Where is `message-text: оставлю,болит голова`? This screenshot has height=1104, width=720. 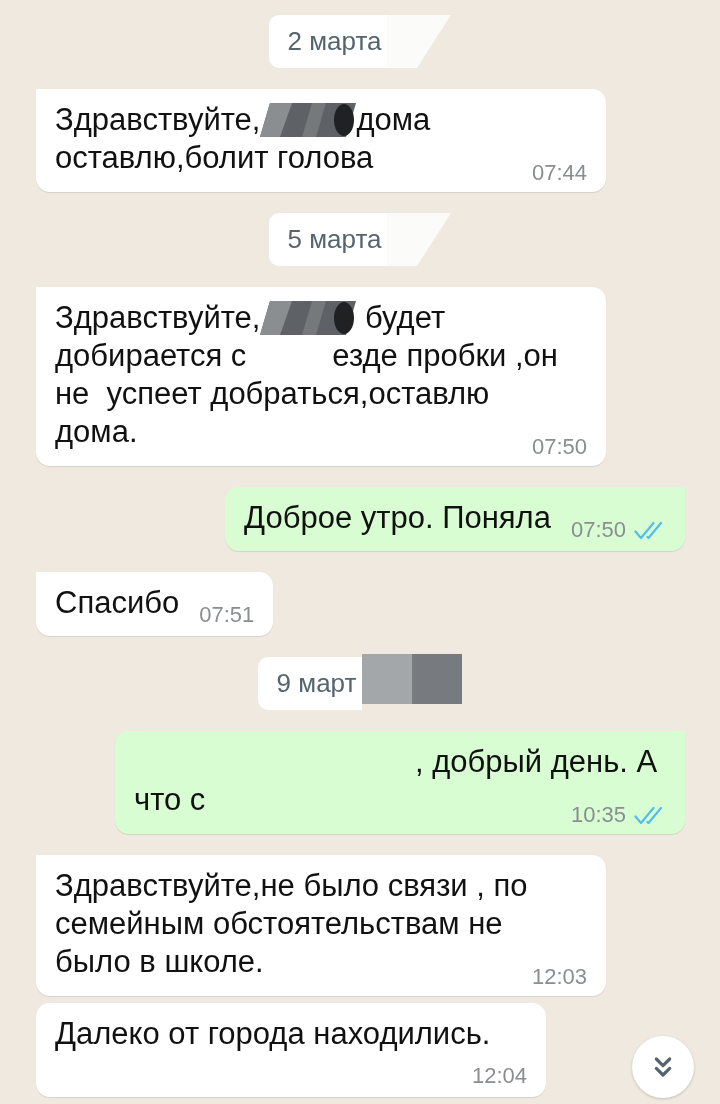
message-text: оставлю,болит голова is located at coordinates (214, 158).